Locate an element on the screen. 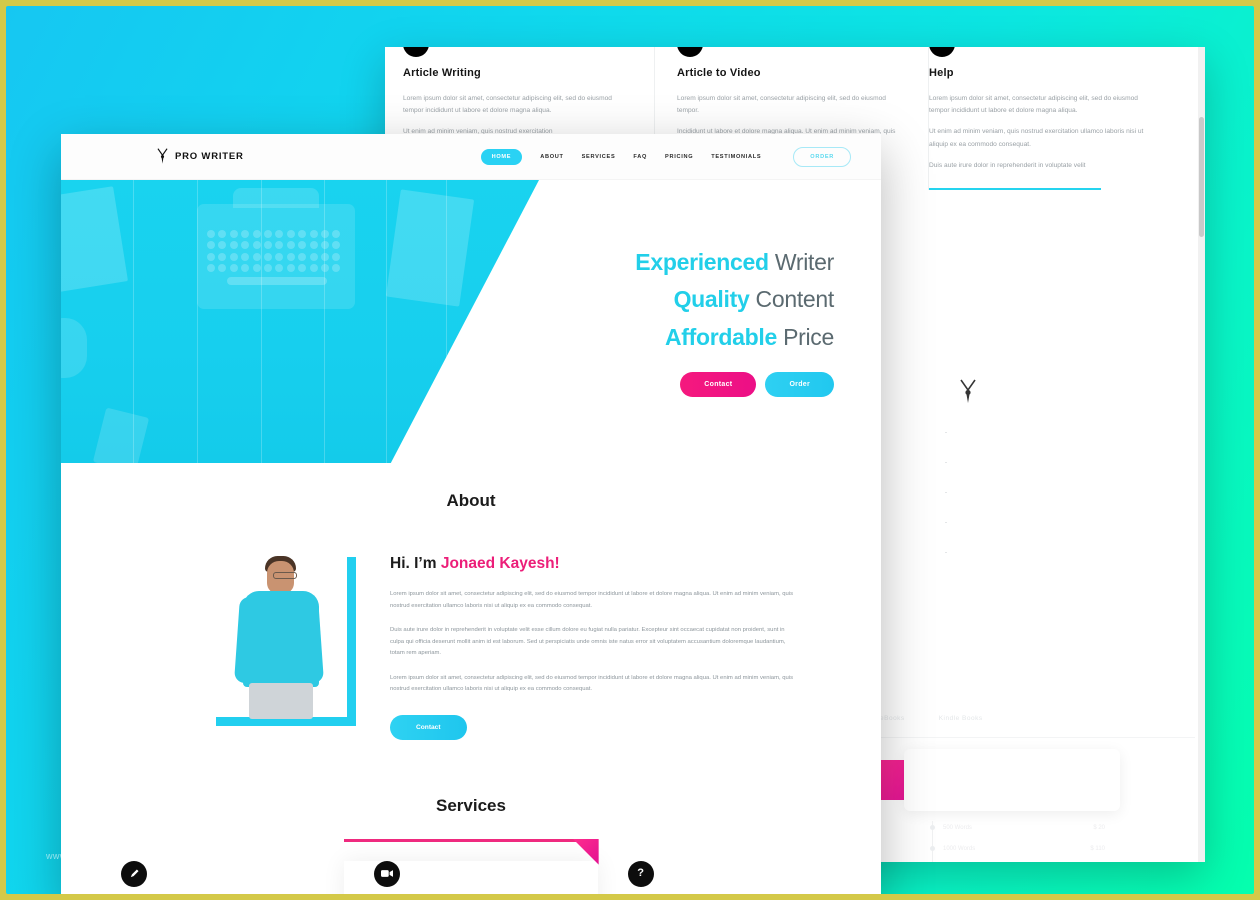 Image resolution: width=1260 pixels, height=900 pixels. hero-line-2: Quality Content is located at coordinates (735, 299).